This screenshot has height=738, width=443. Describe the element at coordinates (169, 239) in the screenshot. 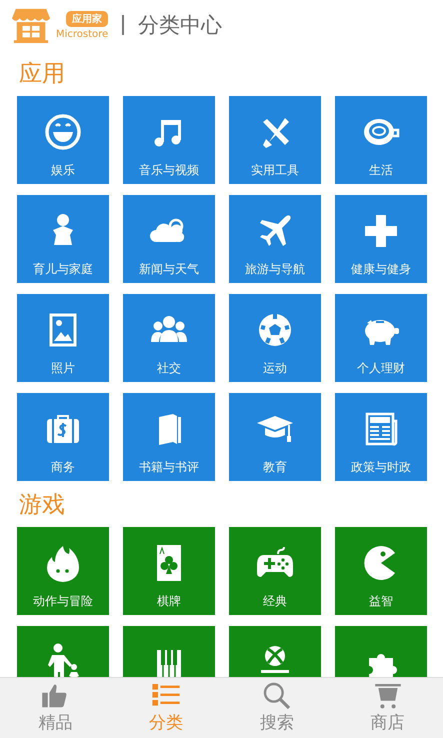

I see `category-tile: 新闻与天气` at that location.